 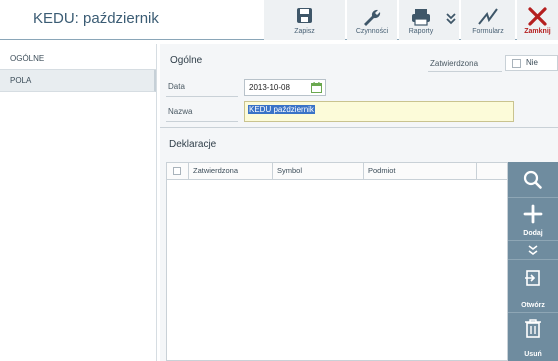 What do you see at coordinates (269, 87) in the screenshot?
I see `date-value: 2013-10-08` at bounding box center [269, 87].